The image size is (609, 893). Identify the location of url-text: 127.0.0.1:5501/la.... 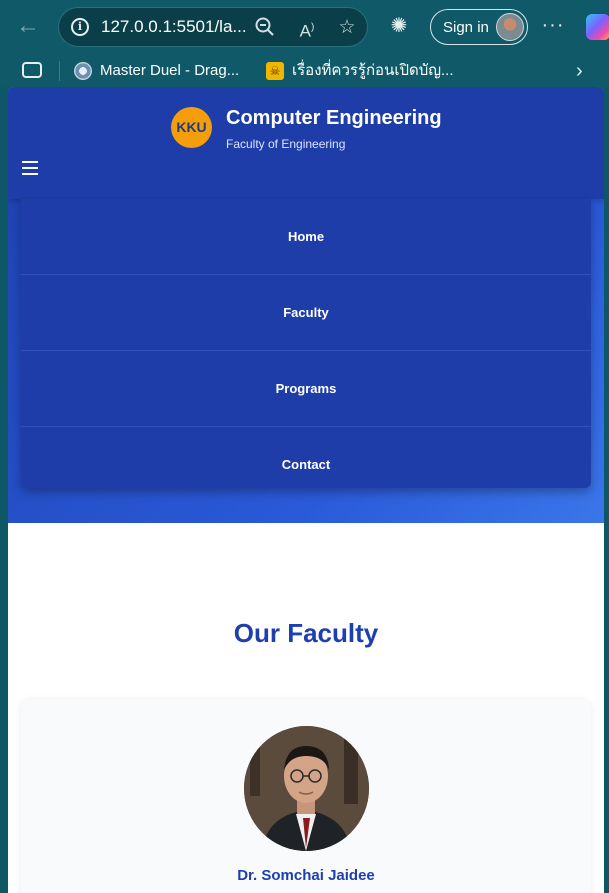
(173, 27).